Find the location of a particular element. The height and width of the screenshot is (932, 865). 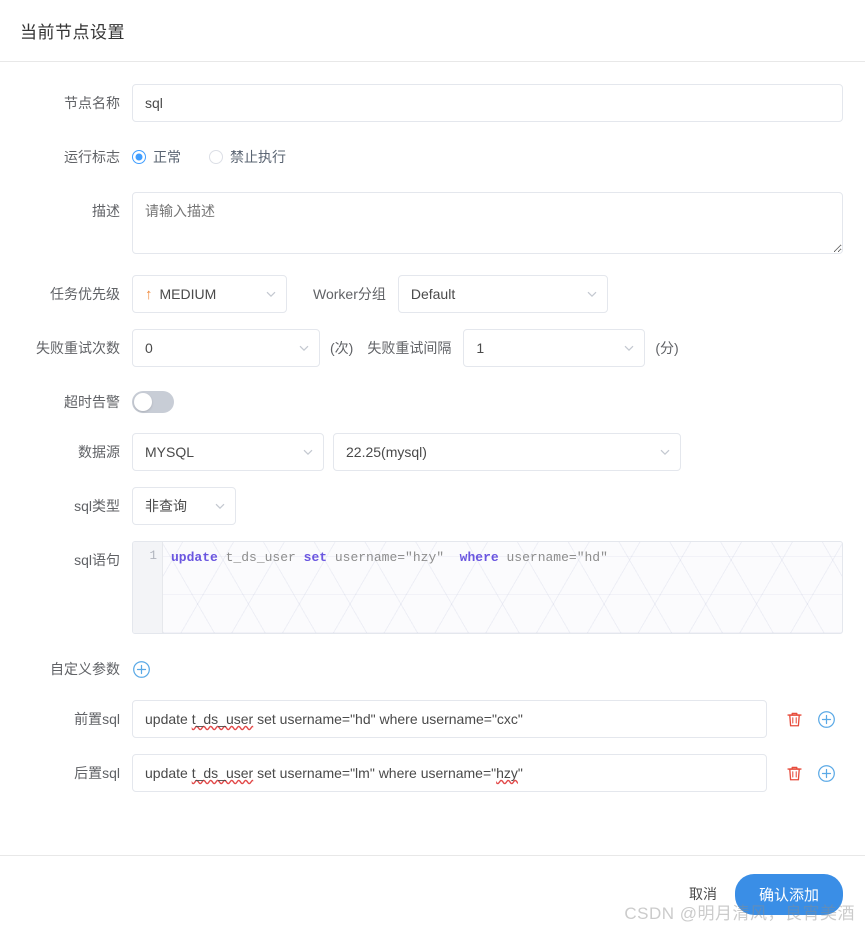

worker-group-value: Default is located at coordinates (433, 294).